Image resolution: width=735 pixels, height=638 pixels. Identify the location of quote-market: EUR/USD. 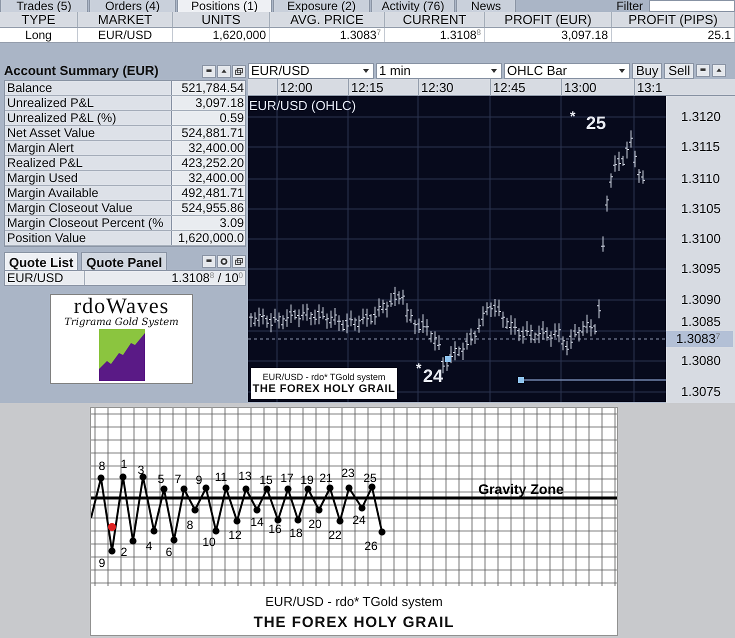
(45, 278).